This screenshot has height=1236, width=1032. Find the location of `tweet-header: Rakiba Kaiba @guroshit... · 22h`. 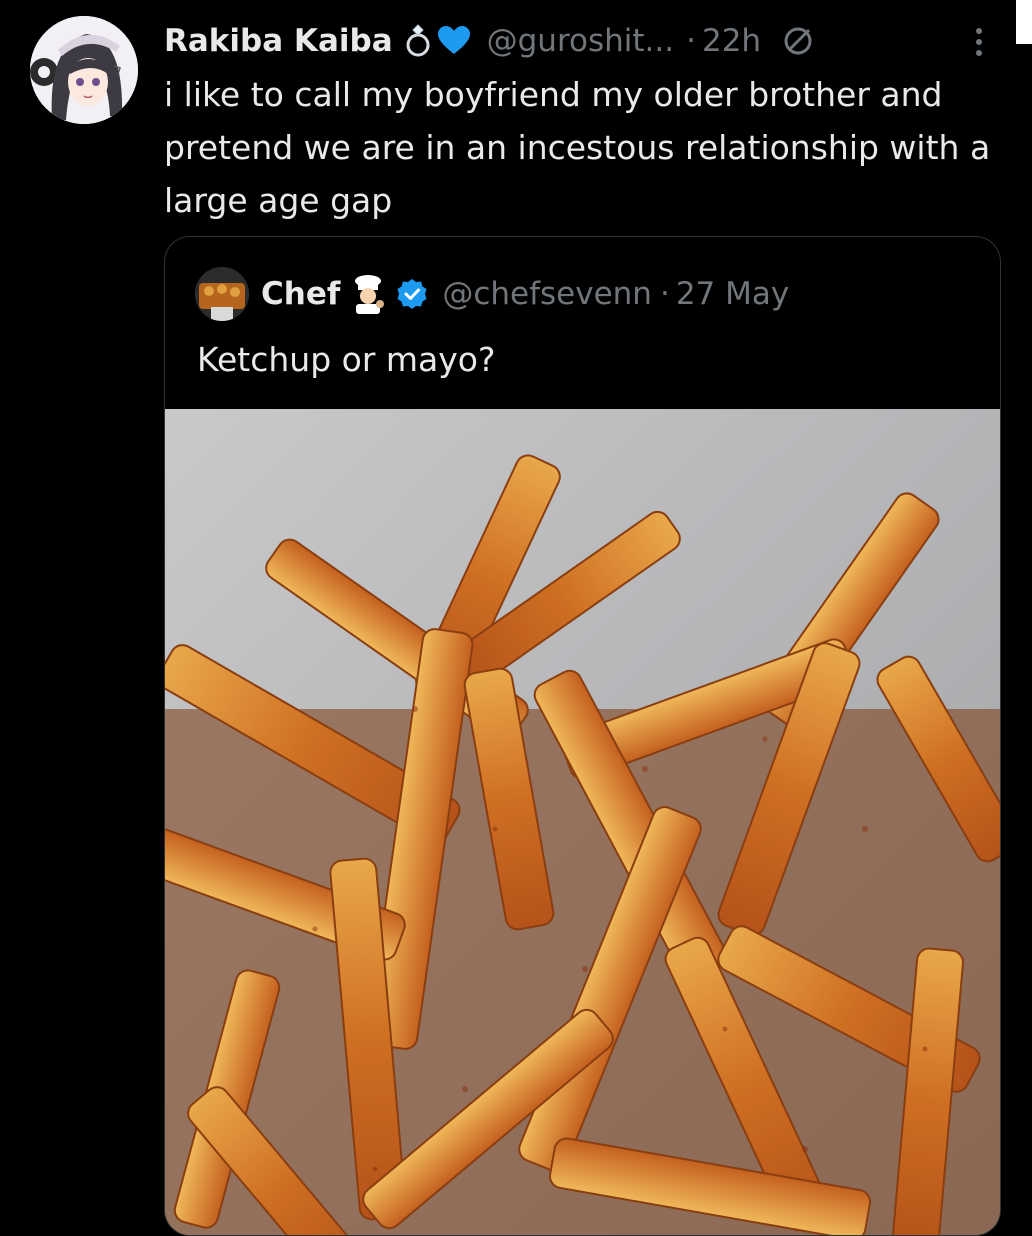

tweet-header: Rakiba Kaiba @guroshit... · 22h is located at coordinates (489, 41).